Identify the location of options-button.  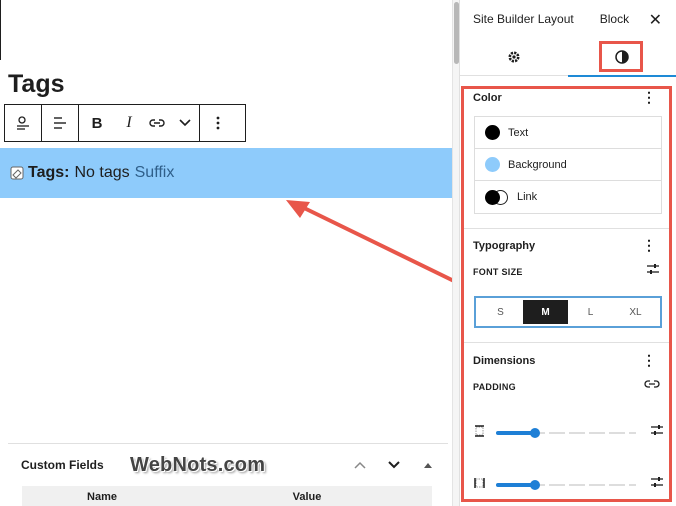
(218, 123).